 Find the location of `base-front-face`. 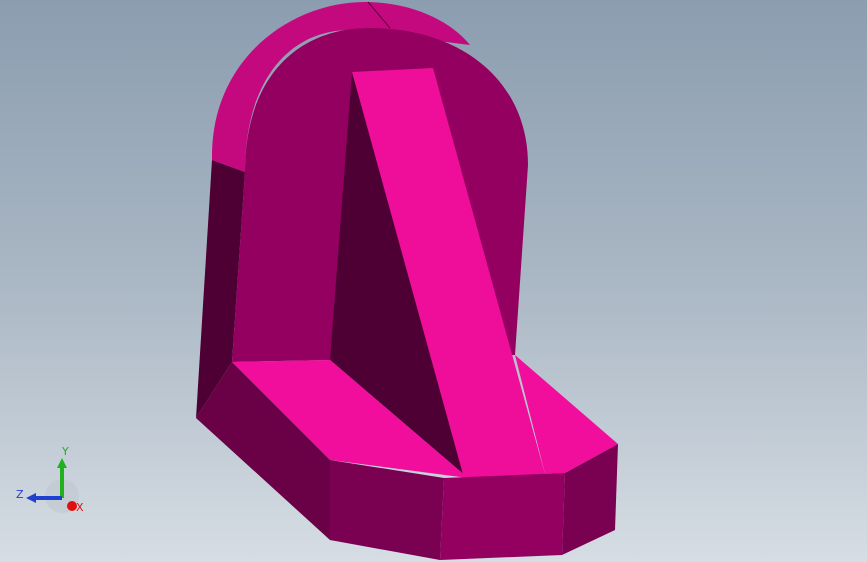

base-front-face is located at coordinates (502, 516).